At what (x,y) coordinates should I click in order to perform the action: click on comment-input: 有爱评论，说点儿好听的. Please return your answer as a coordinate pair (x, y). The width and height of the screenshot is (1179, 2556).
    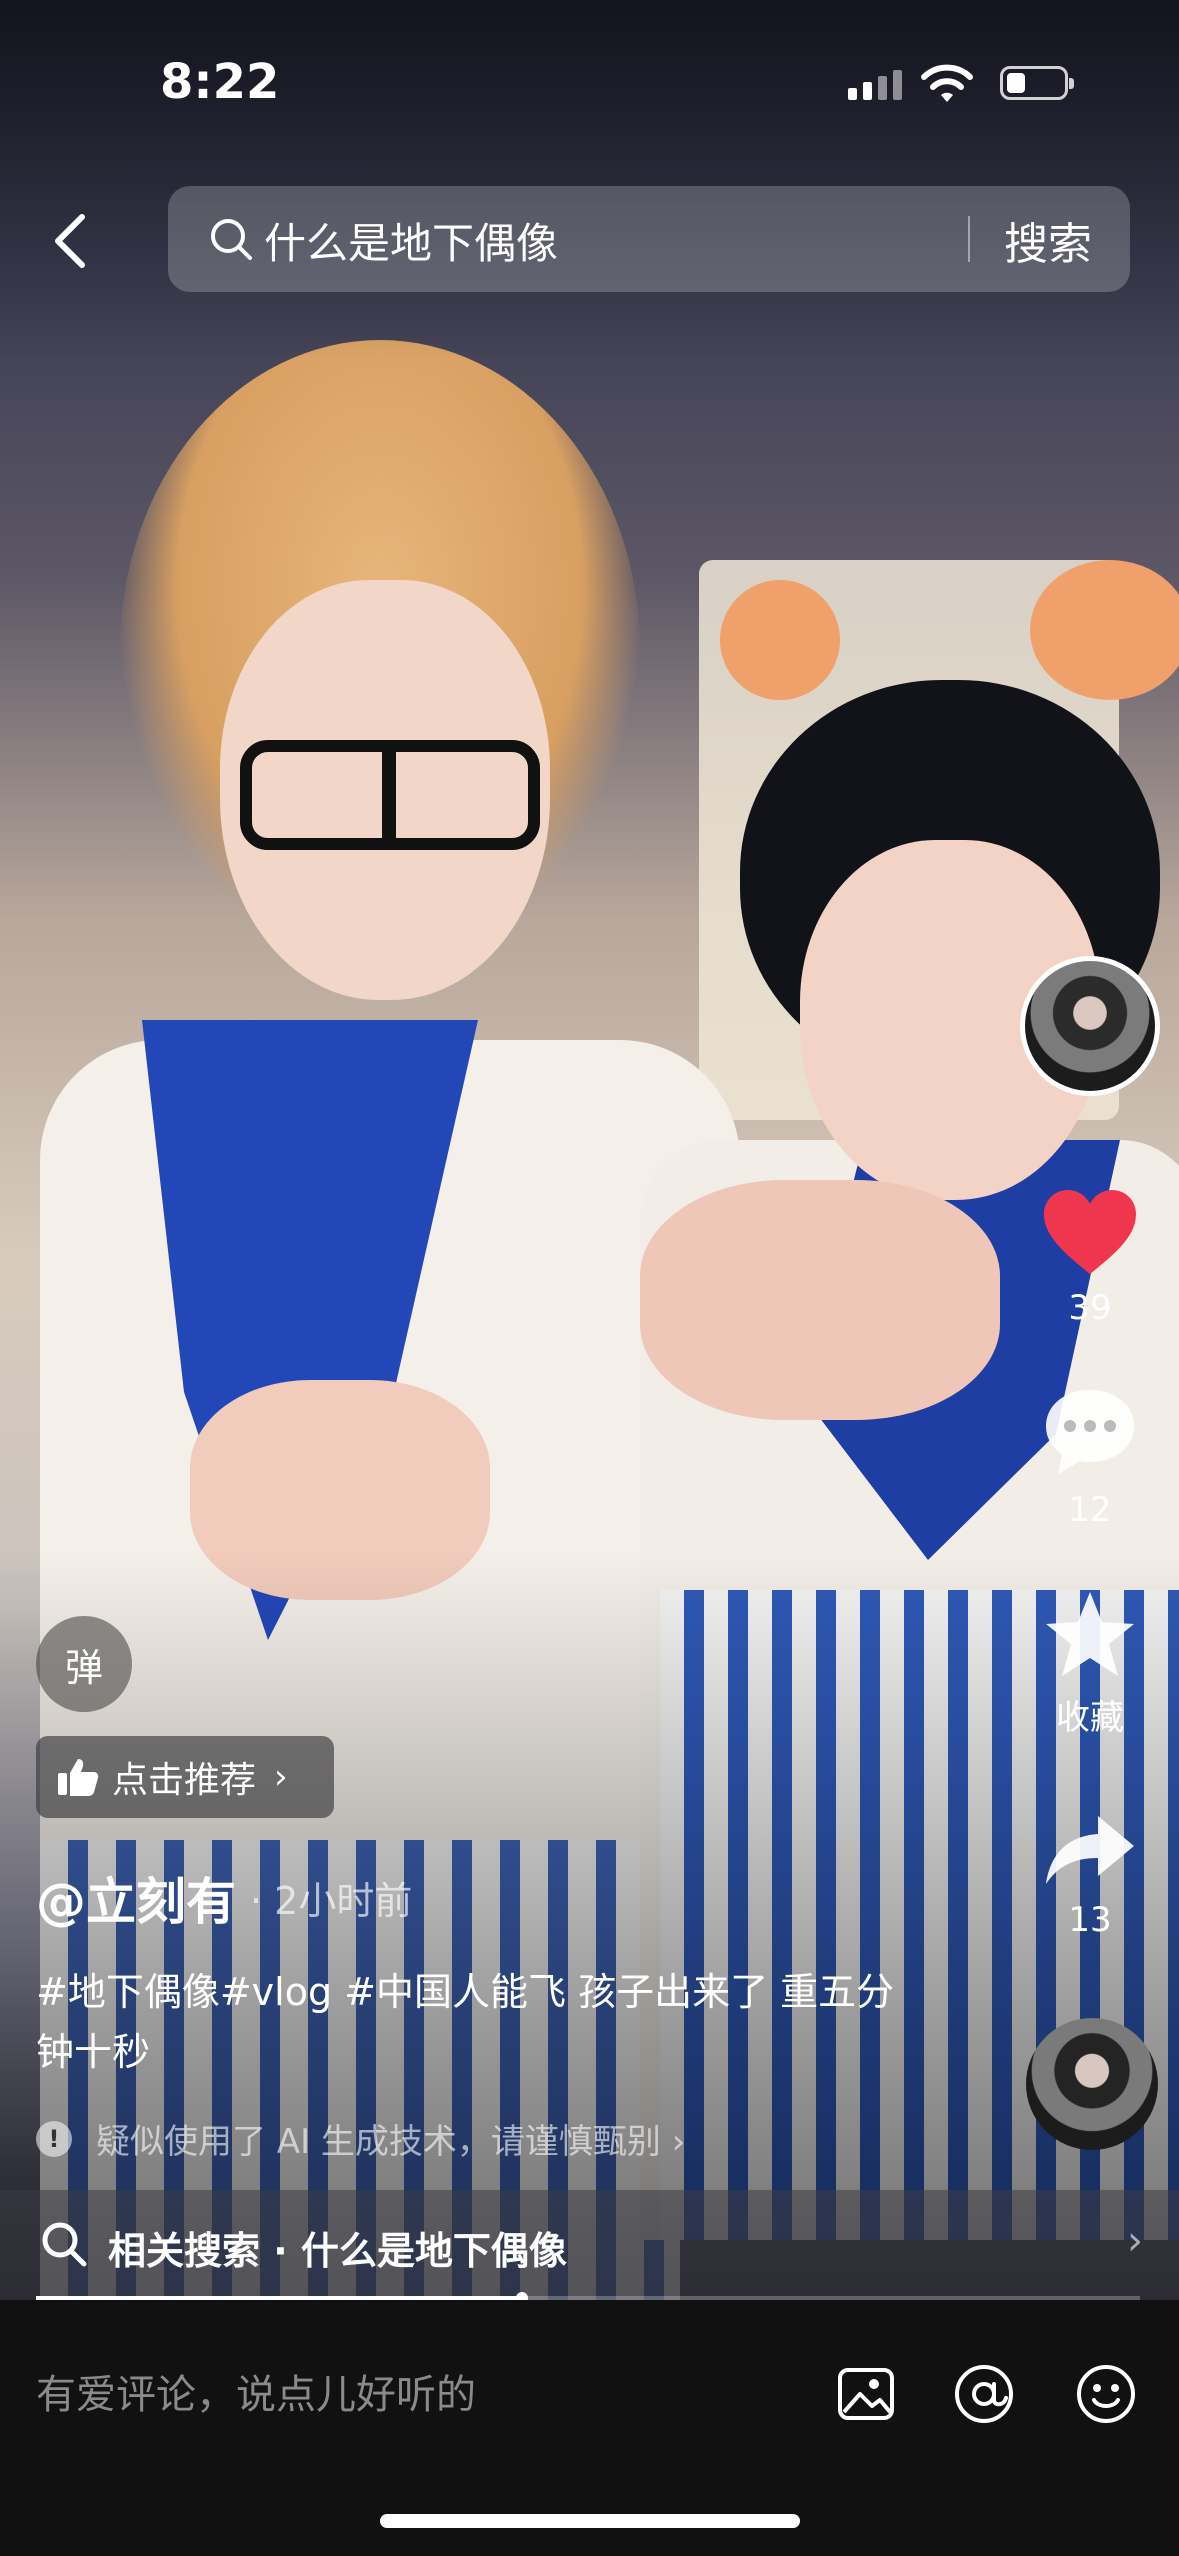
    Looking at the image, I should click on (256, 2391).